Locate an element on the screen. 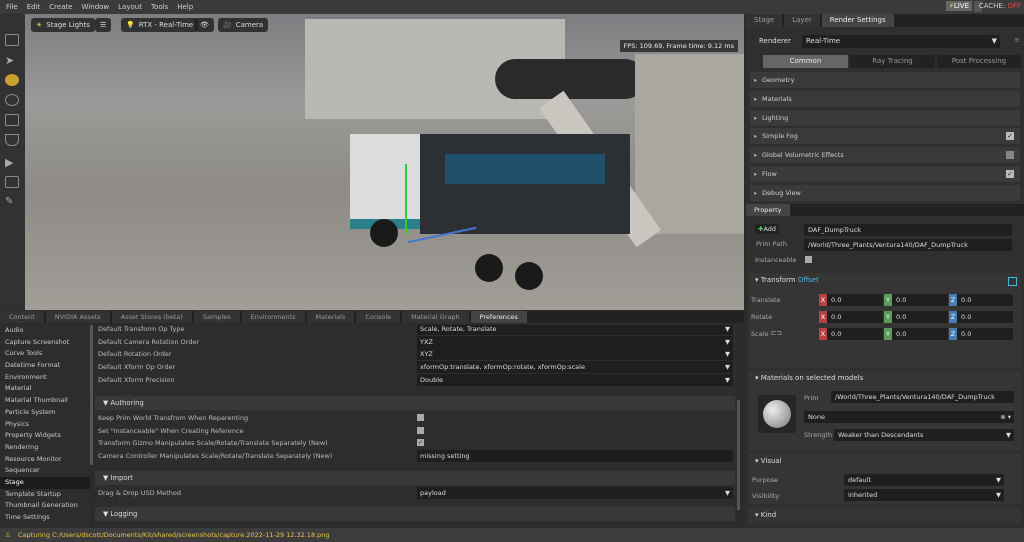  dragdrop-select: payload is located at coordinates (575, 493).